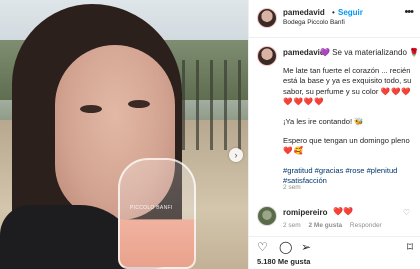  Describe the element at coordinates (366, 225) in the screenshot. I see `reply-button: Responder` at that location.